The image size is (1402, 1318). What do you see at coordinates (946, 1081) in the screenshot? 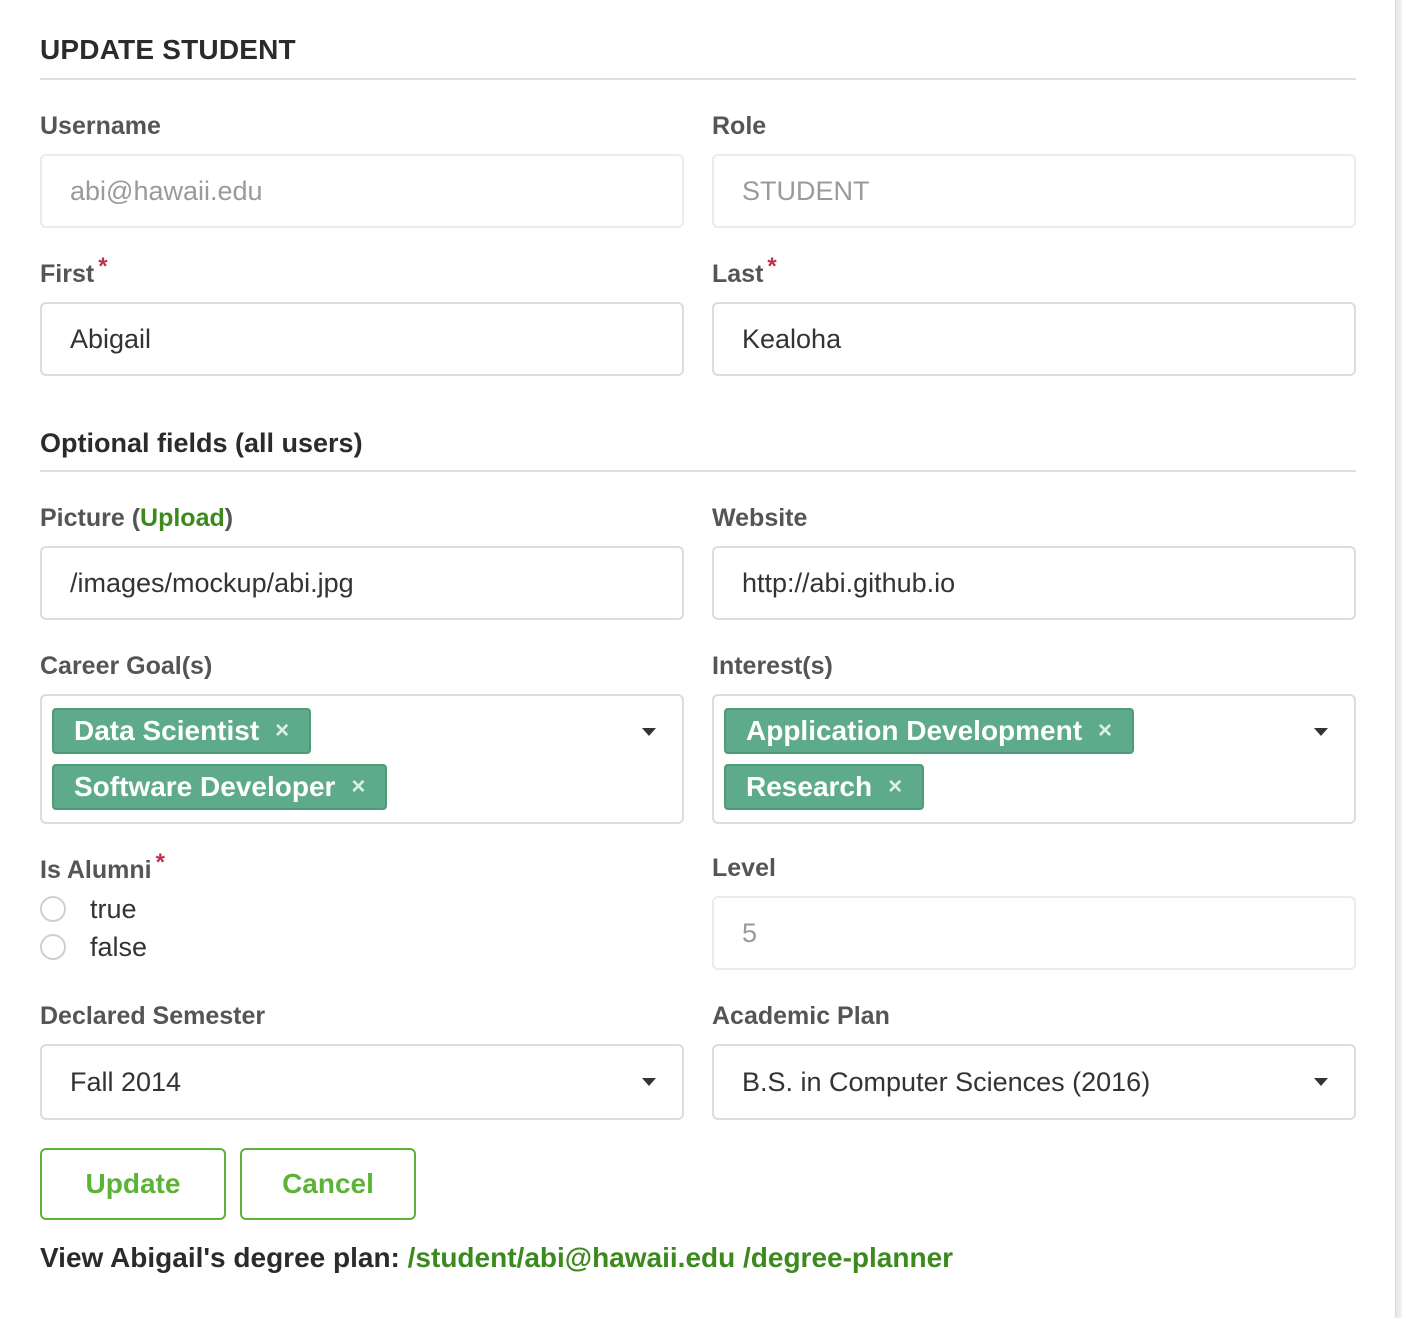
I see `academic-plan-value: B.S. in Computer Sciences (2016)` at bounding box center [946, 1081].